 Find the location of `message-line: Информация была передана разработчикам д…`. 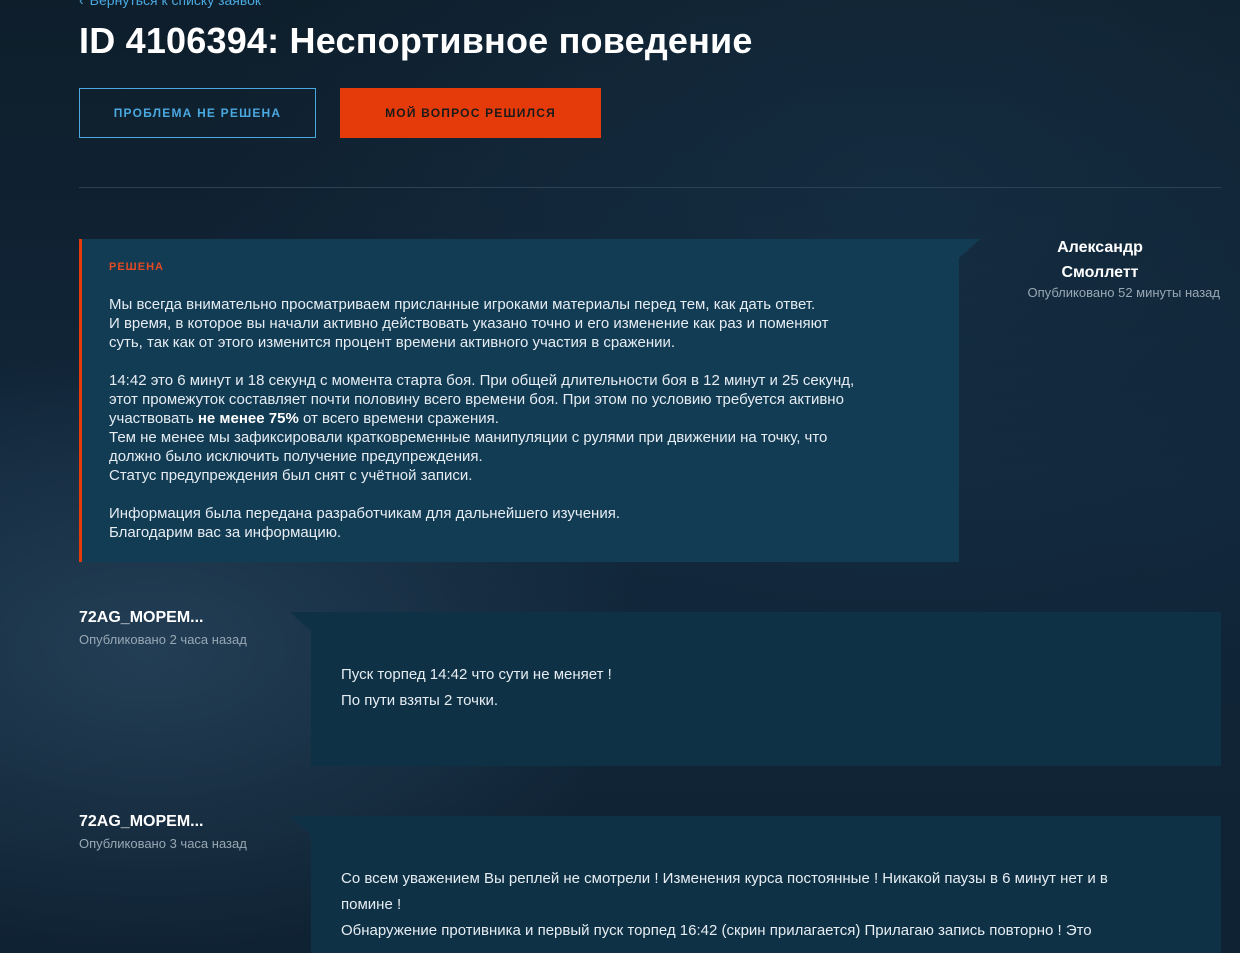

message-line: Информация была передана разработчикам д… is located at coordinates (364, 513).